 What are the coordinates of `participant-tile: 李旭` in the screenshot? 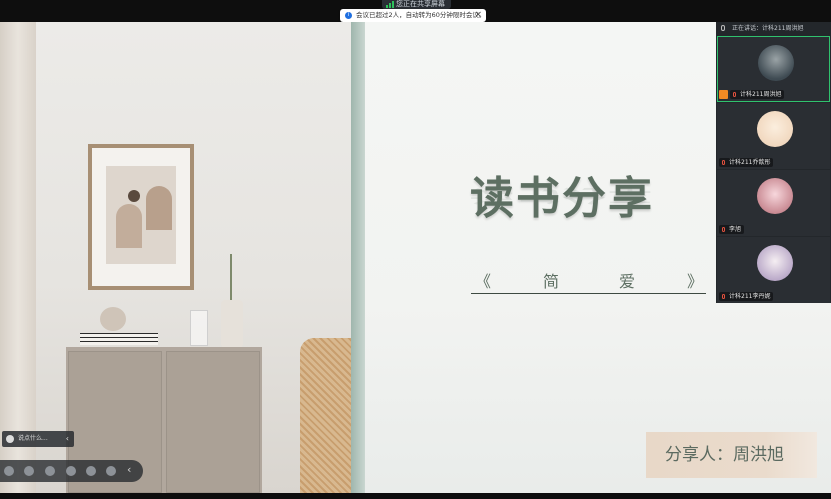 It's located at (773, 203).